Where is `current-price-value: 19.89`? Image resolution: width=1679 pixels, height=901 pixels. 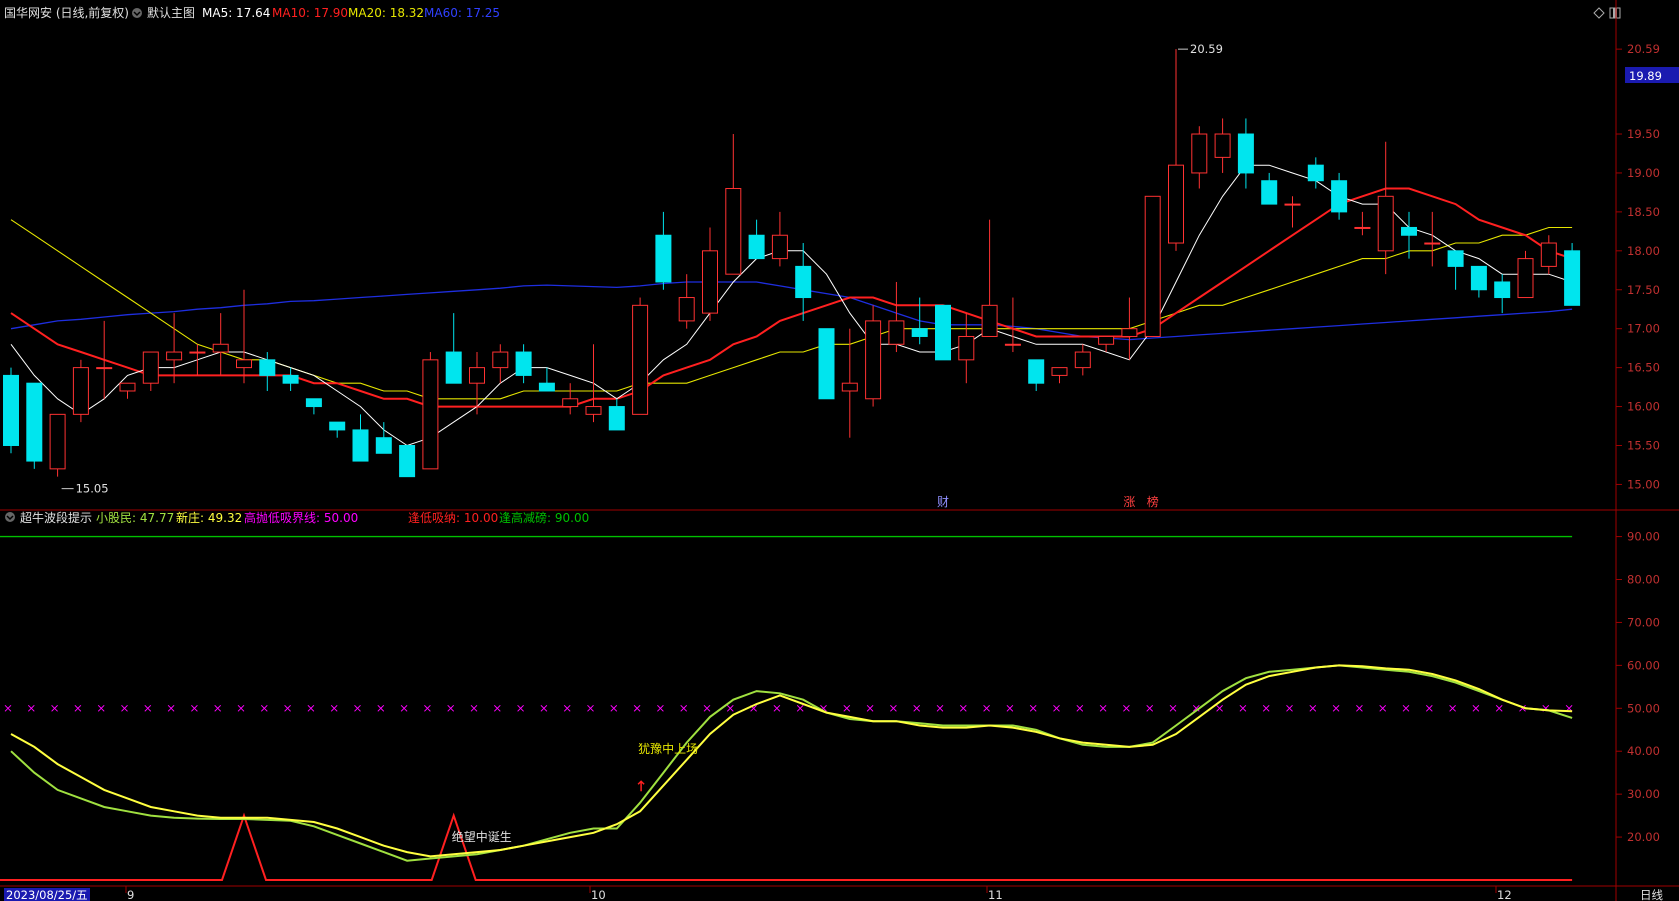
current-price-value: 19.89 is located at coordinates (1645, 76).